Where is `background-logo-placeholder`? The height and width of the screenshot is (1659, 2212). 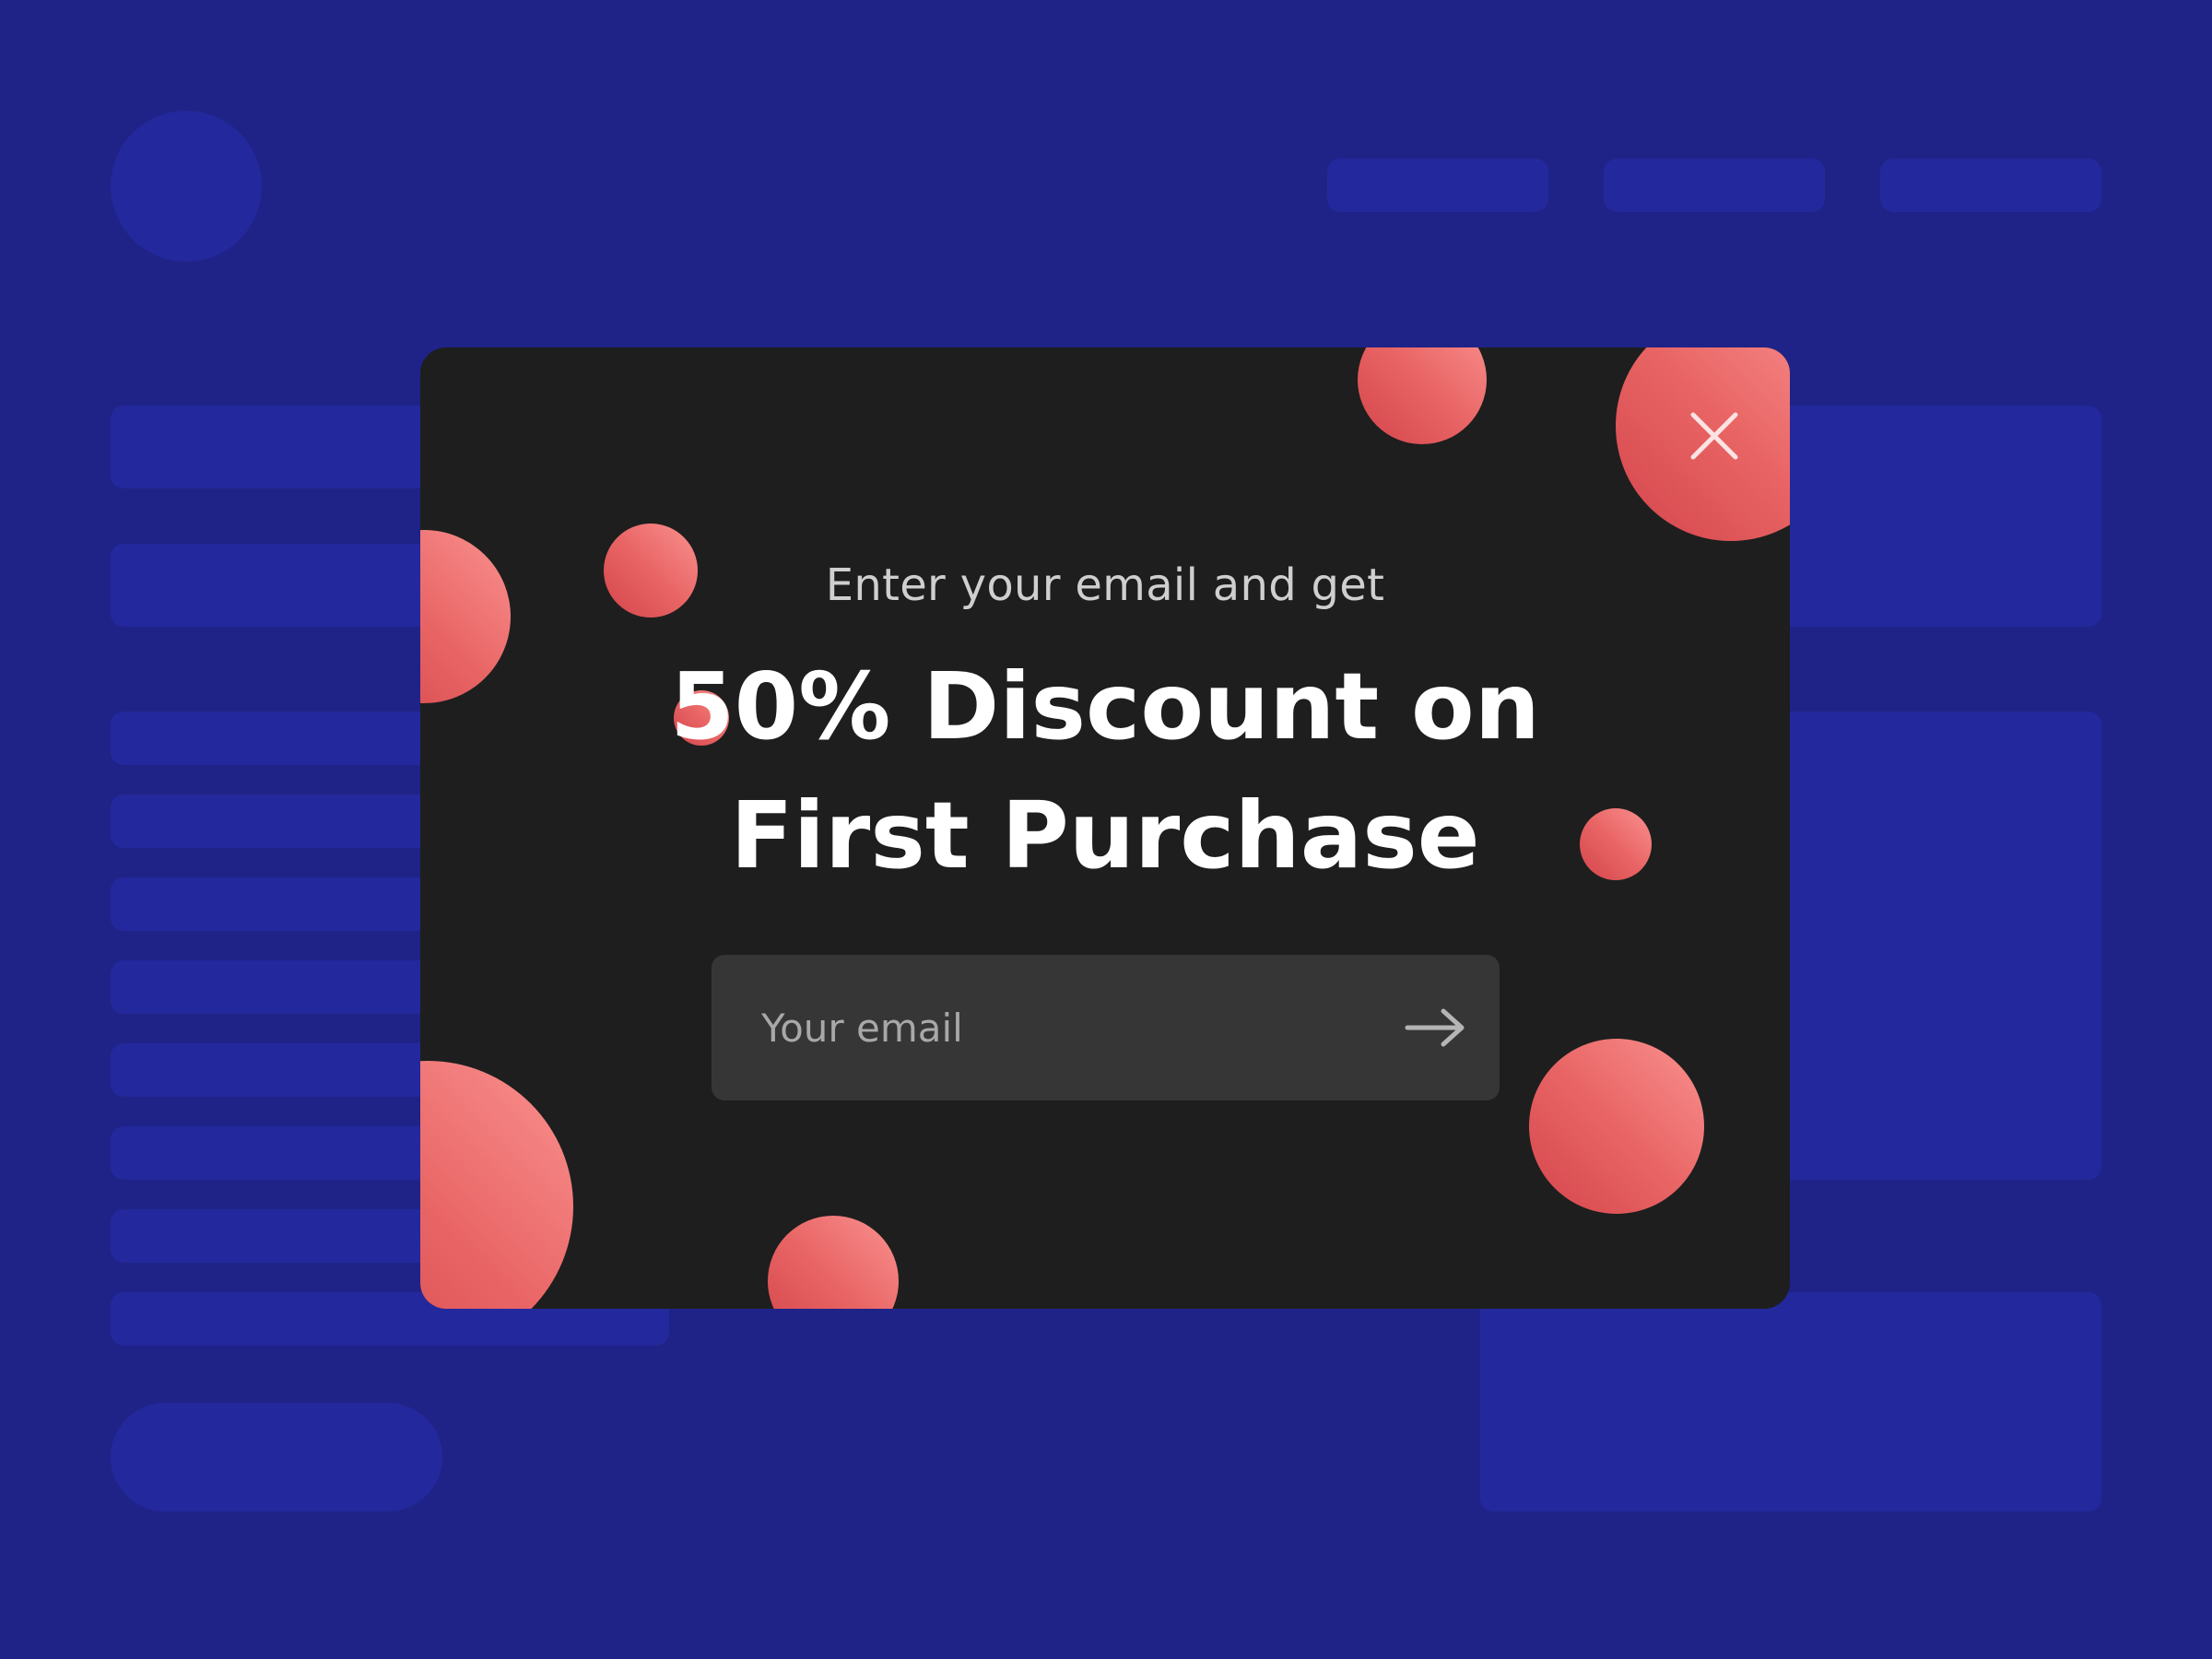
background-logo-placeholder is located at coordinates (186, 186).